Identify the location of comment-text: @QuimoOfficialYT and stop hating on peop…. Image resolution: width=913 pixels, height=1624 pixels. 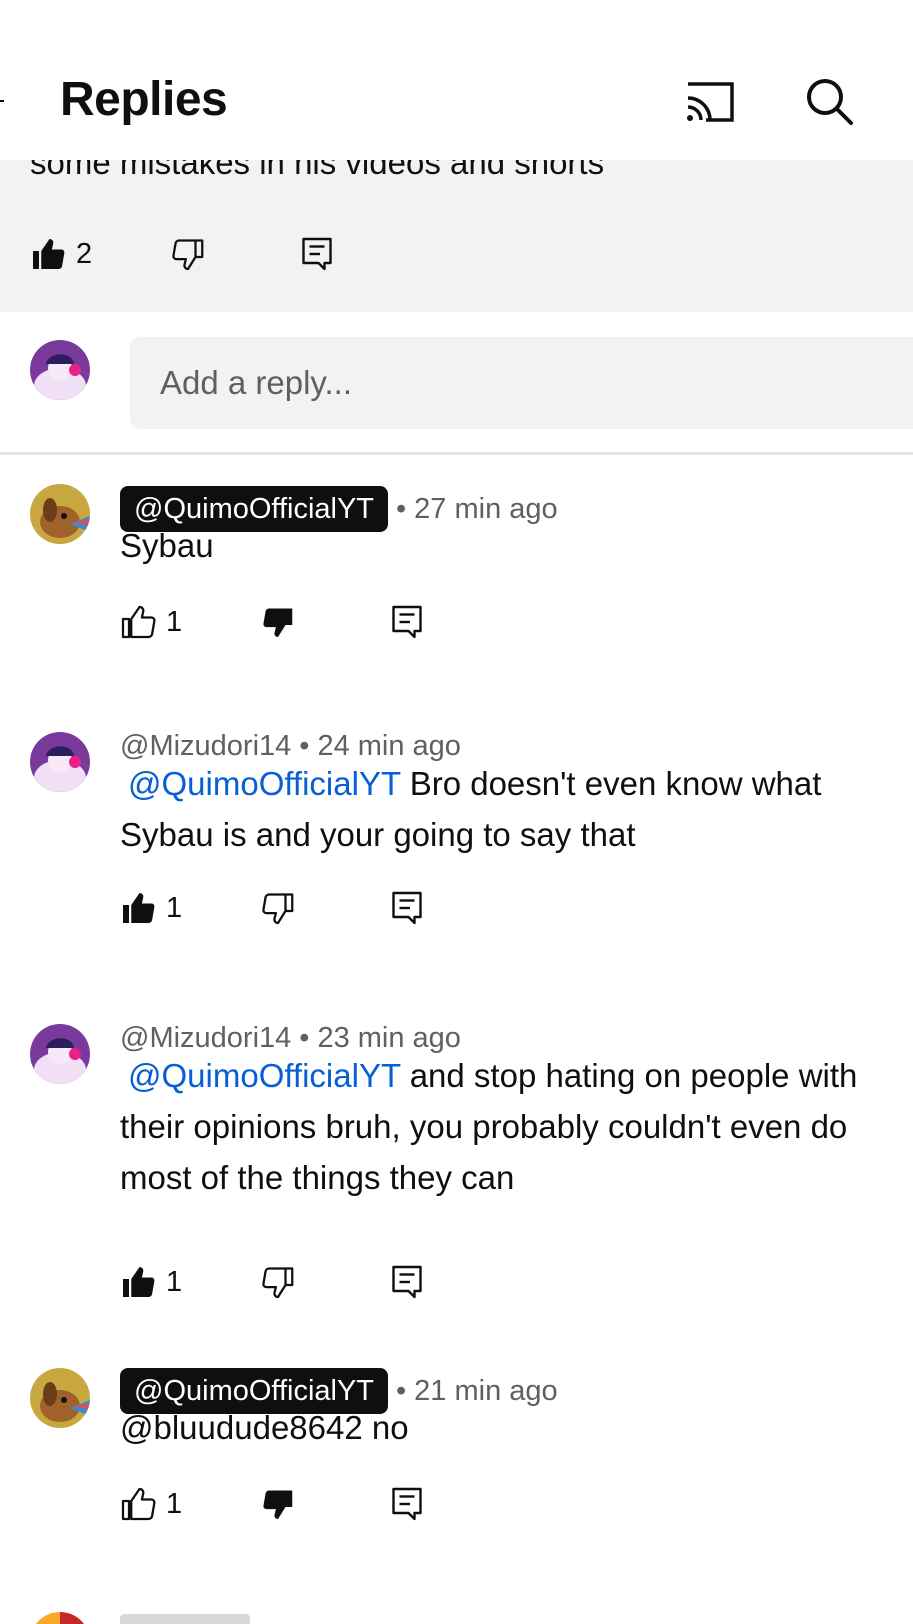
(516, 1126).